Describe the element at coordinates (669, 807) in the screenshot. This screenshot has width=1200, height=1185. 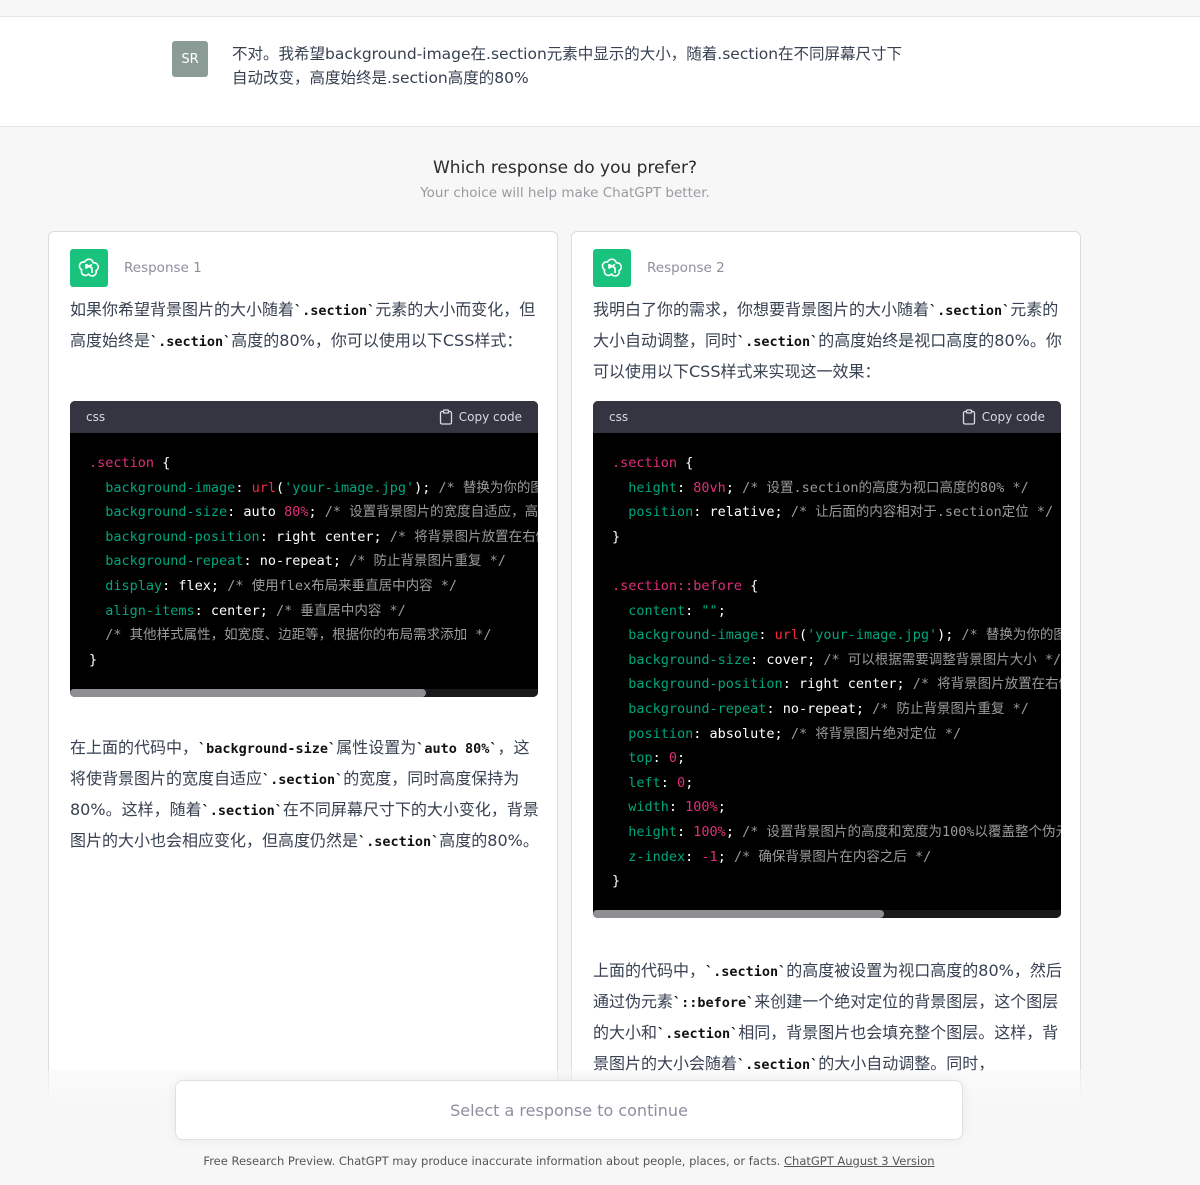
I see `code-line: width: 100%;` at that location.